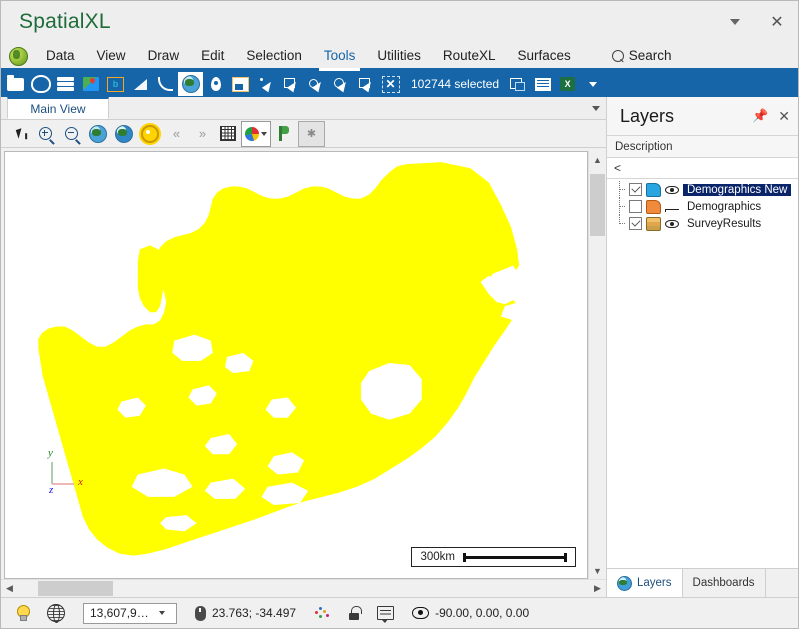 The height and width of the screenshot is (629, 799). I want to click on settings-gear-icon, so click(149, 134).